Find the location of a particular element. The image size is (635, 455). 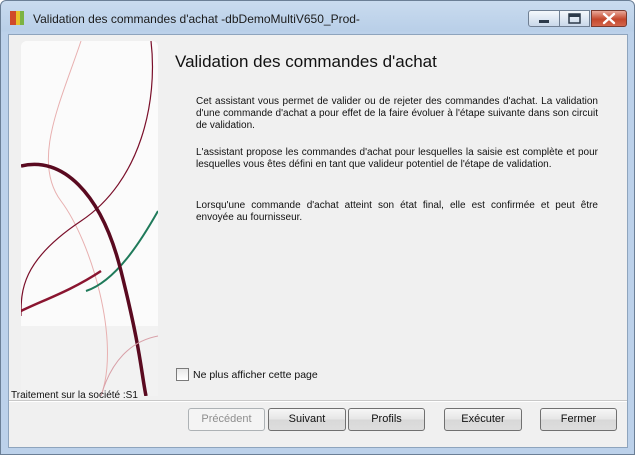

footer-divider is located at coordinates (318, 401).